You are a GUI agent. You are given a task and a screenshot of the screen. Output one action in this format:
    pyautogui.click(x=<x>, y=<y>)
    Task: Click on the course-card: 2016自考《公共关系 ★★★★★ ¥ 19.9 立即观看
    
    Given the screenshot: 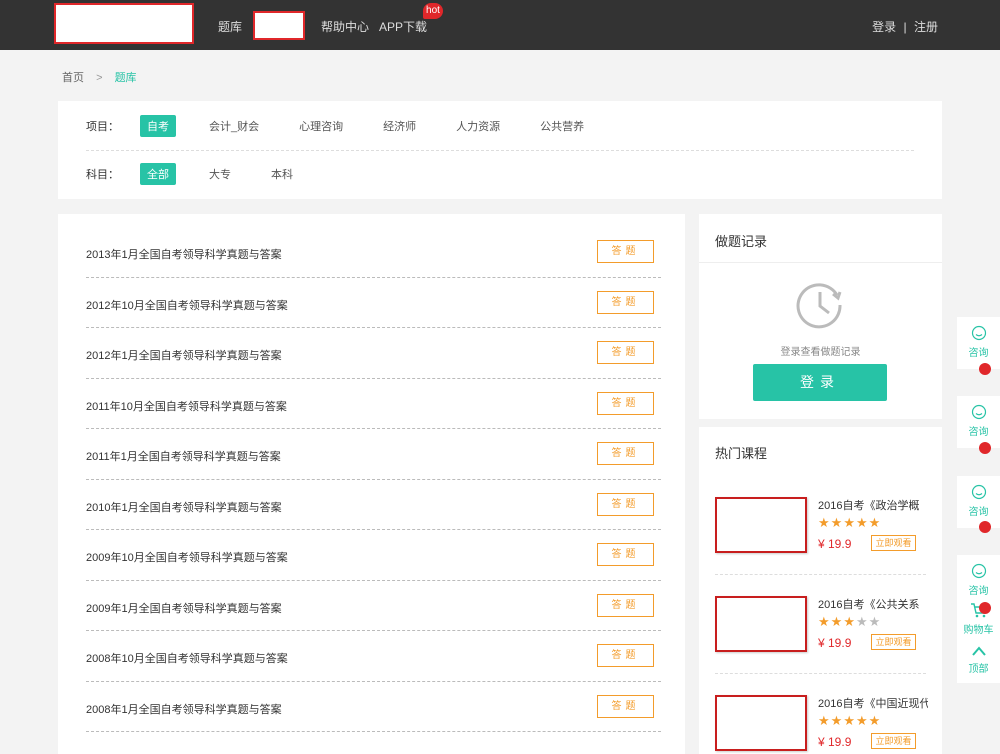 What is the action you would take?
    pyautogui.click(x=822, y=626)
    